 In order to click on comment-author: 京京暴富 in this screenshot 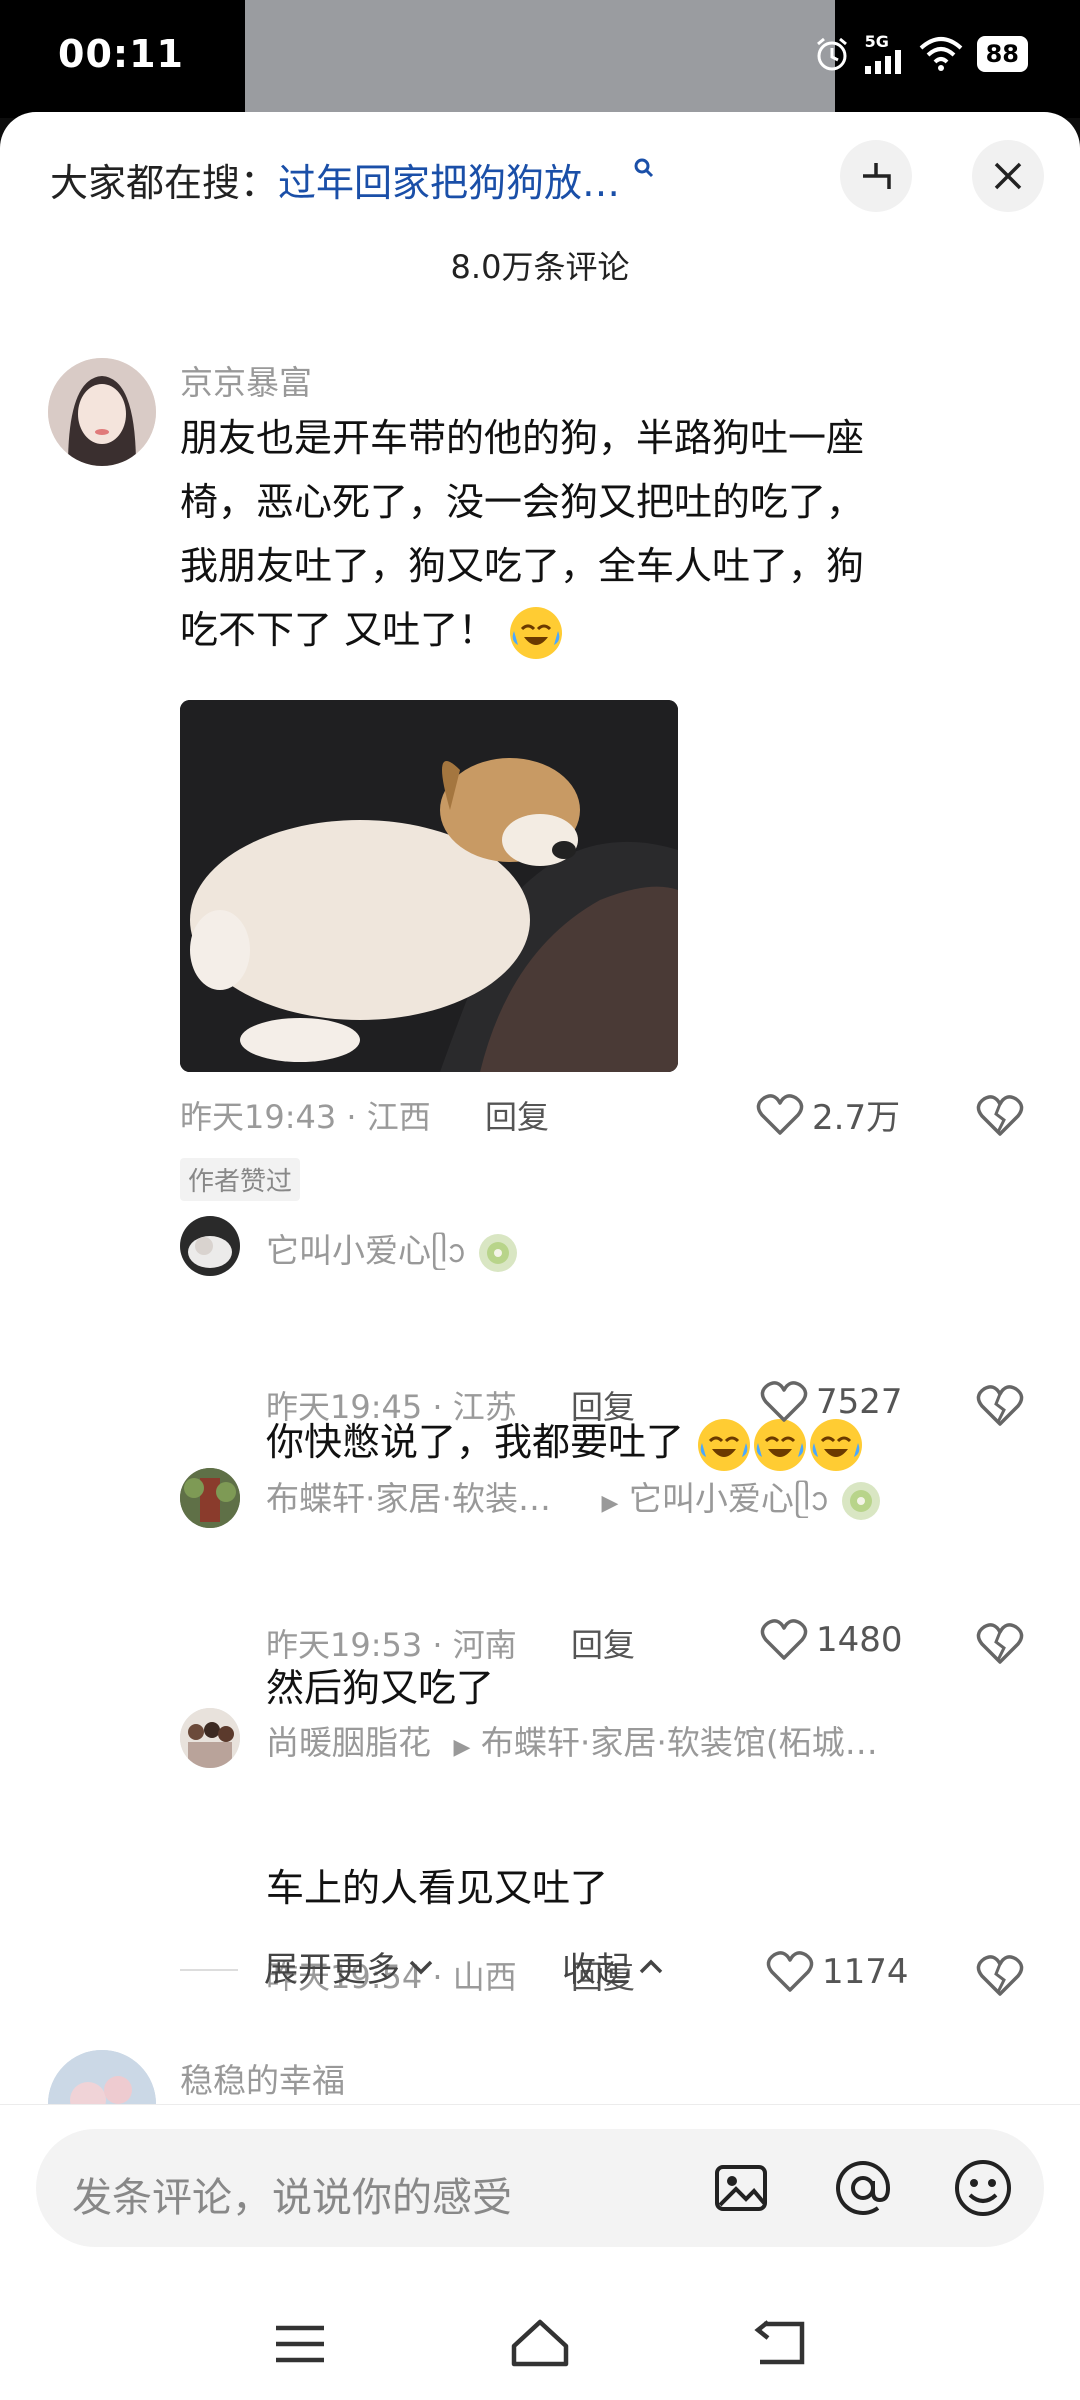, I will do `click(246, 380)`.